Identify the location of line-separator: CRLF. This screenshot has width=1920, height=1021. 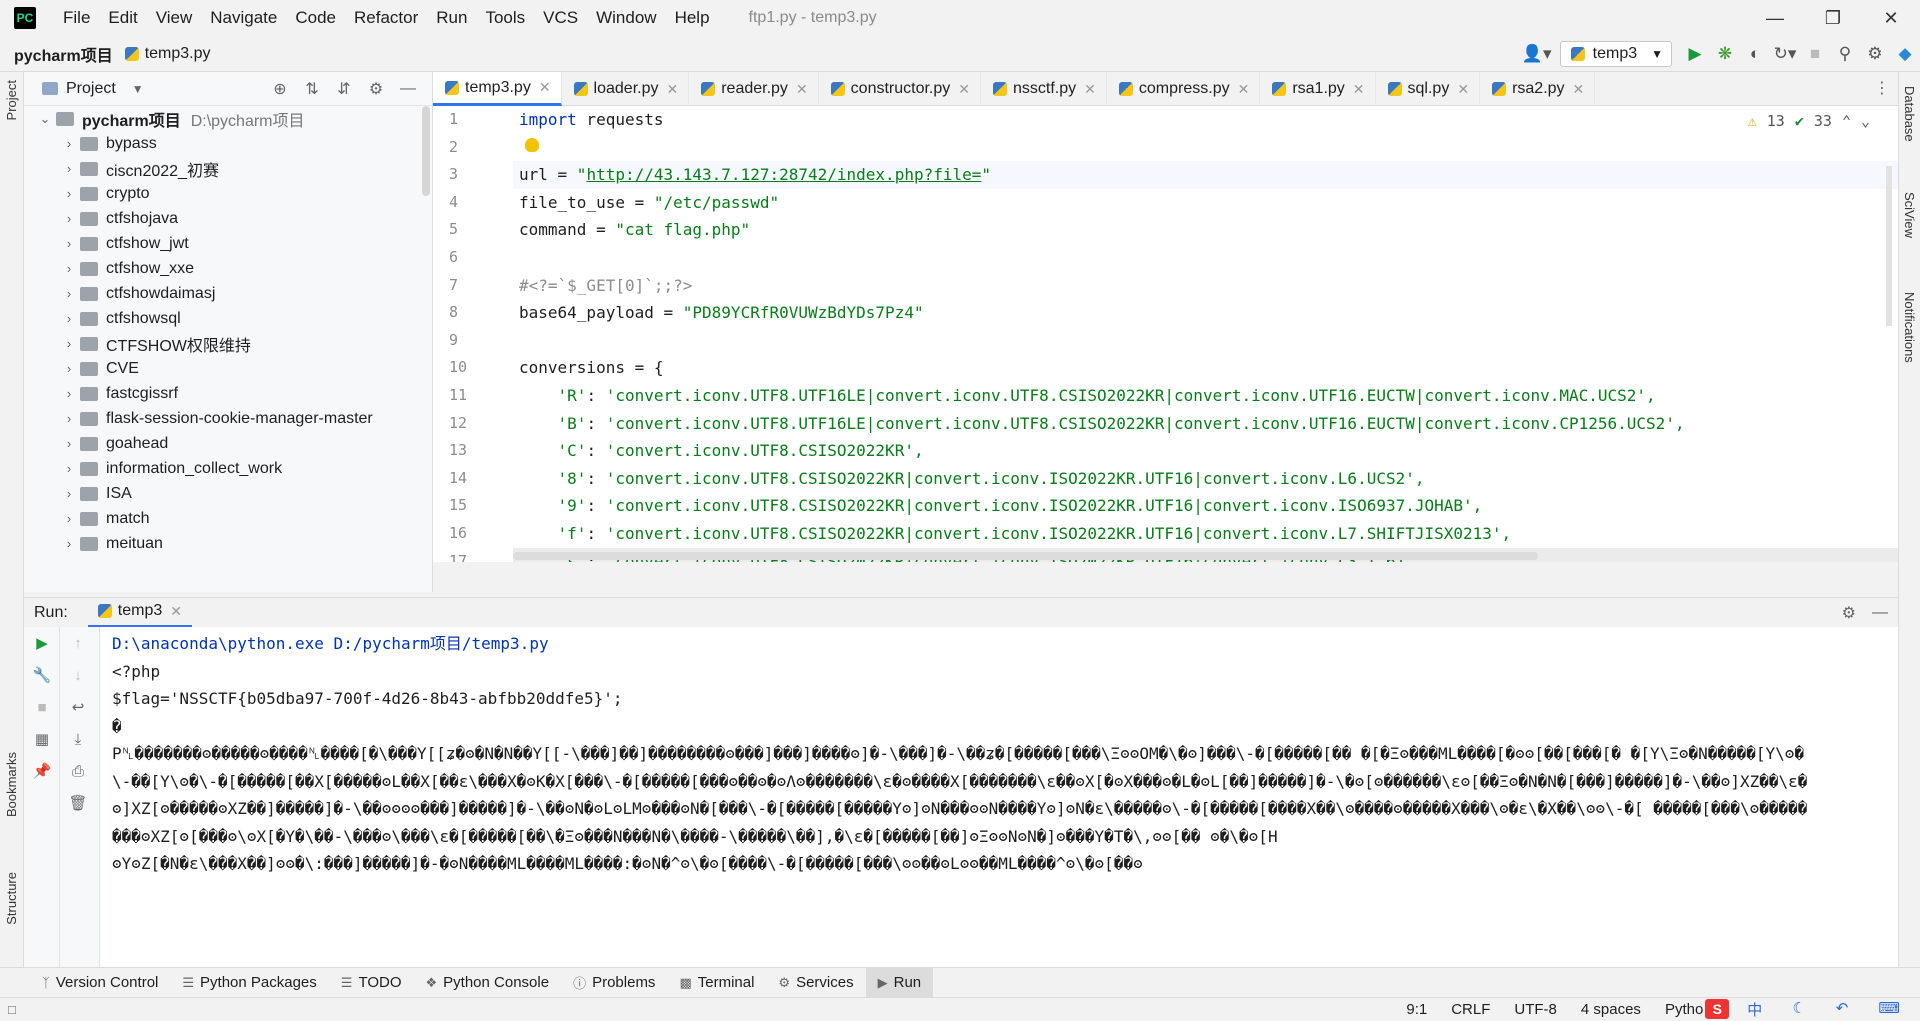
(1470, 1009).